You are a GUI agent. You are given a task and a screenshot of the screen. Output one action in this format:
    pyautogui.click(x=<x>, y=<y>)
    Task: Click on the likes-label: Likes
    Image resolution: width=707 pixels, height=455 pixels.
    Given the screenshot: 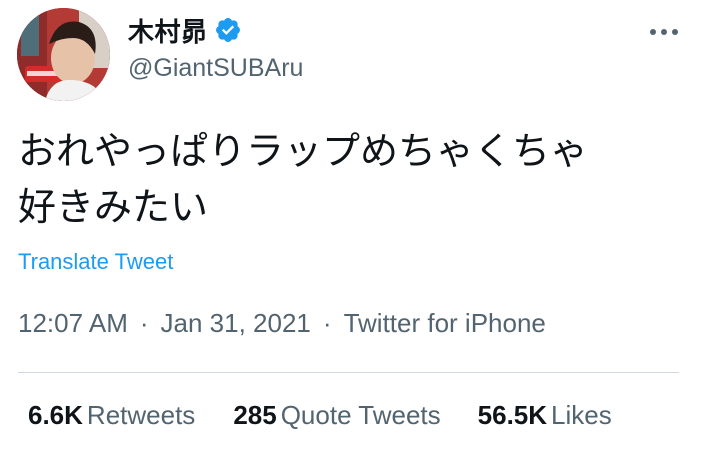 What is the action you would take?
    pyautogui.click(x=581, y=415)
    